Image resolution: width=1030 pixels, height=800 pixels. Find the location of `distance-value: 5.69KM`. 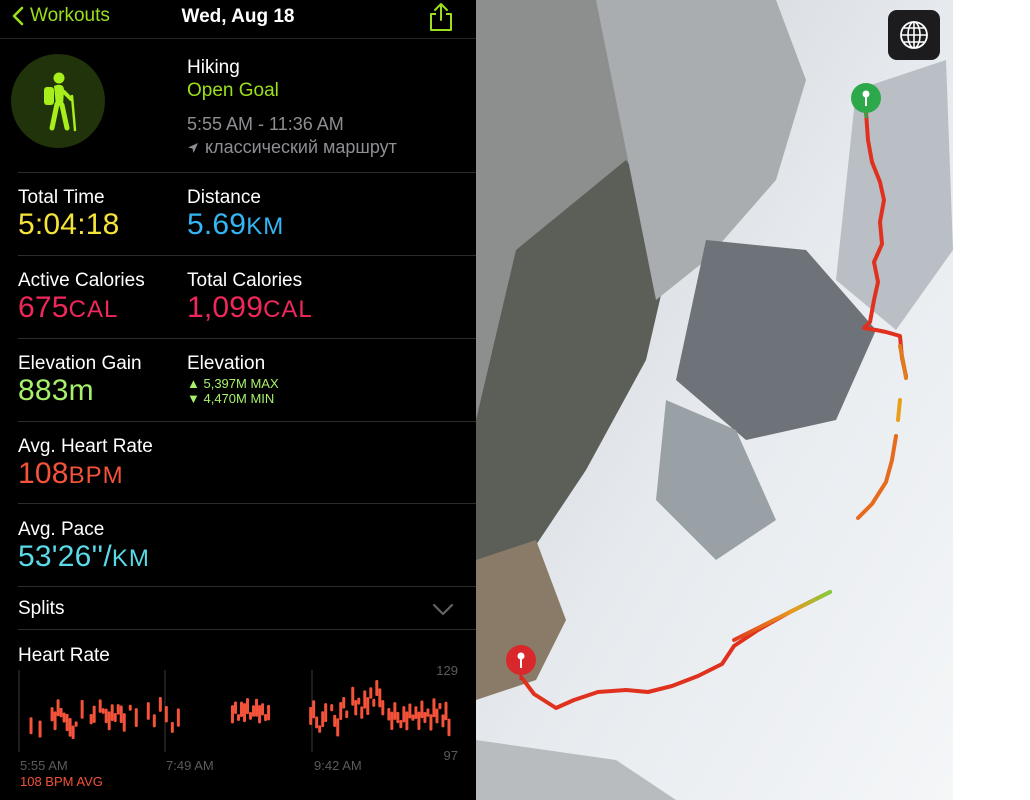

distance-value: 5.69KM is located at coordinates (235, 225).